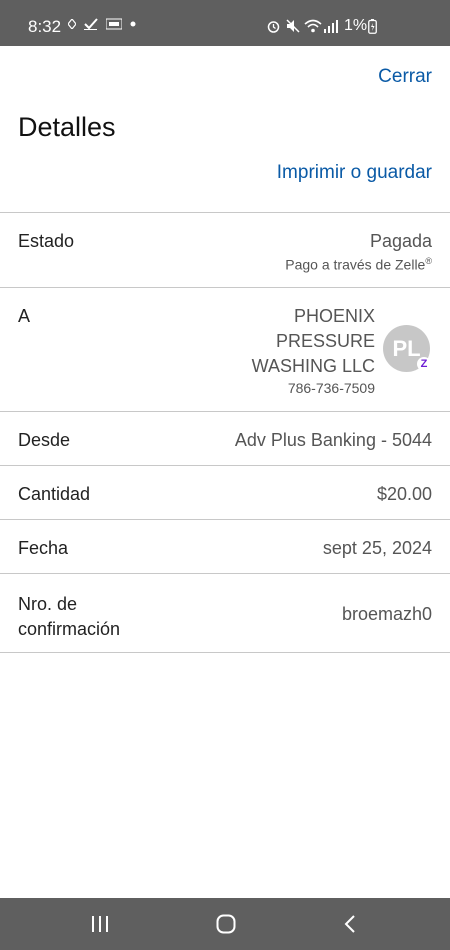 The image size is (450, 950). Describe the element at coordinates (48, 604) in the screenshot. I see `confirmation-label-line: Nro. de` at that location.